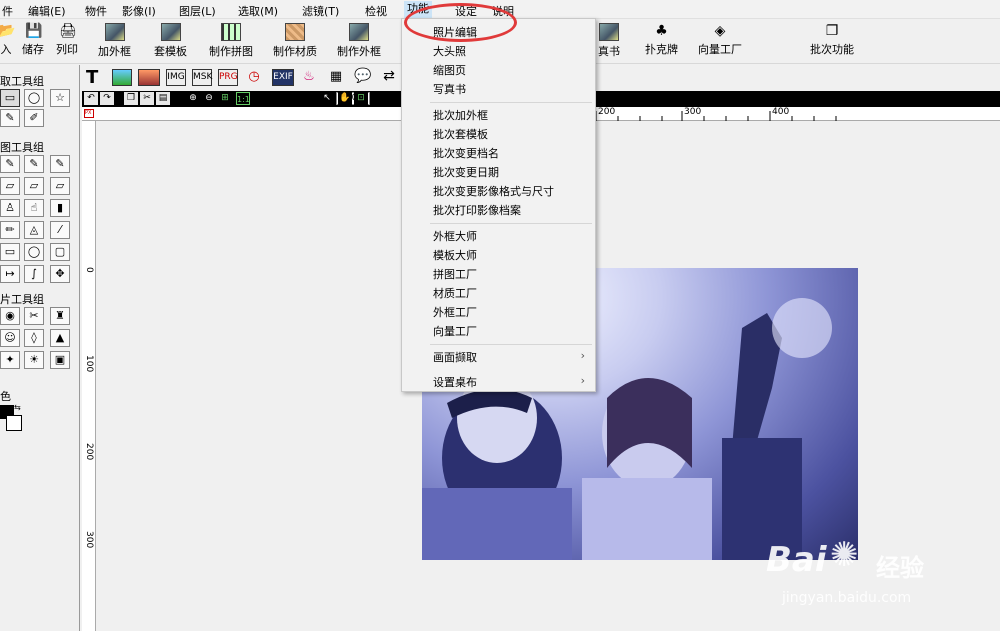  I want to click on pencil-icon: ✏, so click(10, 230).